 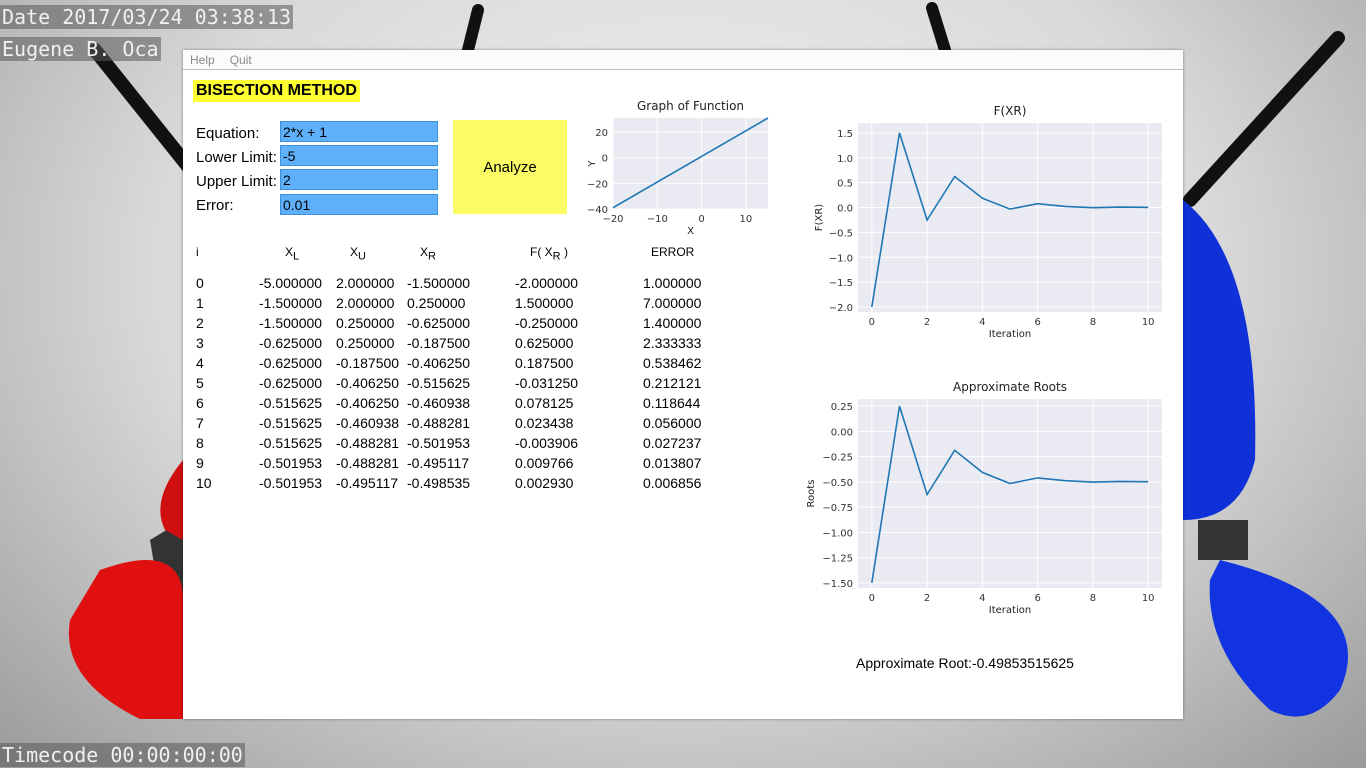 I want to click on table-cell-i: 2, so click(x=200, y=323).